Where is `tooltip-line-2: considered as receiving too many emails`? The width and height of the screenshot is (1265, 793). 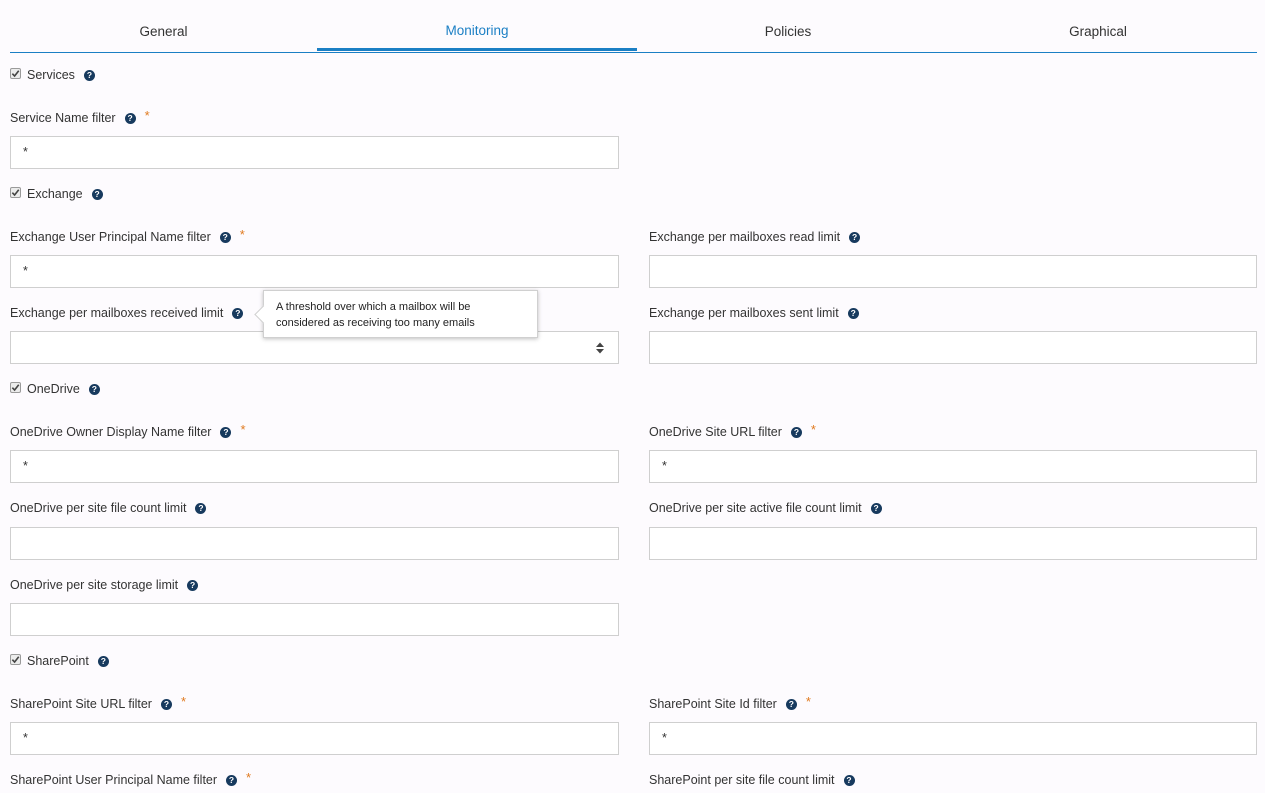 tooltip-line-2: considered as receiving too many emails is located at coordinates (375, 323).